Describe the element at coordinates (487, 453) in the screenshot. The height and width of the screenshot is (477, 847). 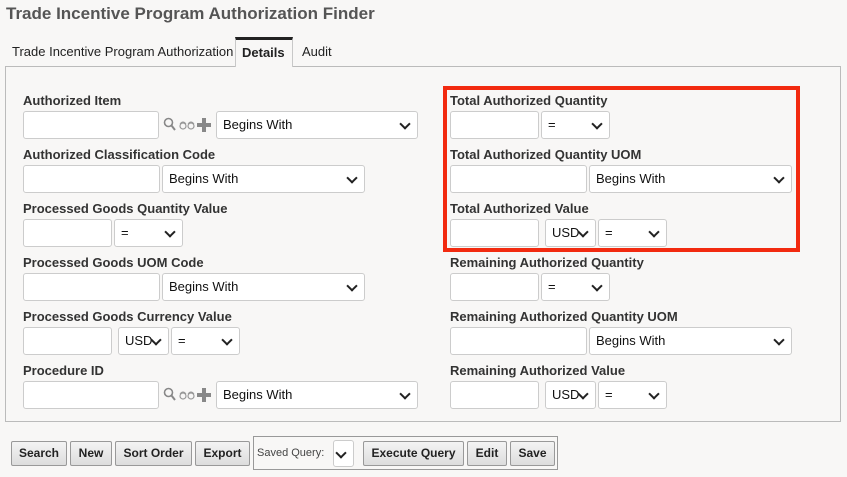
I see `edit-button: Edit` at that location.